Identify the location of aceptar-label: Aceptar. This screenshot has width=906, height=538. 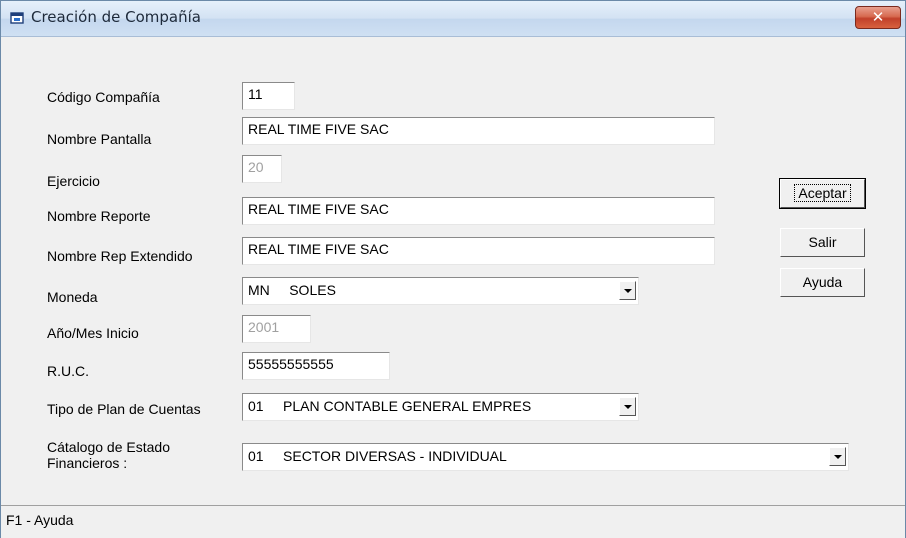
(822, 193).